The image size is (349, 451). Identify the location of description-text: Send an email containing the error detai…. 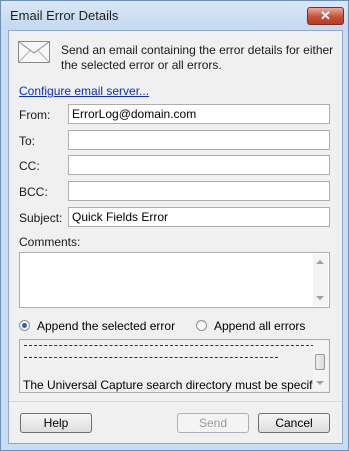
(197, 57).